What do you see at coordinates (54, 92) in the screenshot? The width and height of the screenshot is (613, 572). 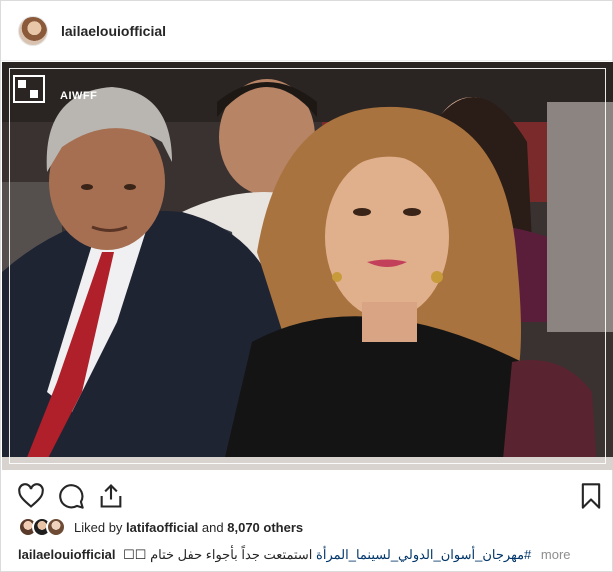 I see `festival-logo: AIWFF` at bounding box center [54, 92].